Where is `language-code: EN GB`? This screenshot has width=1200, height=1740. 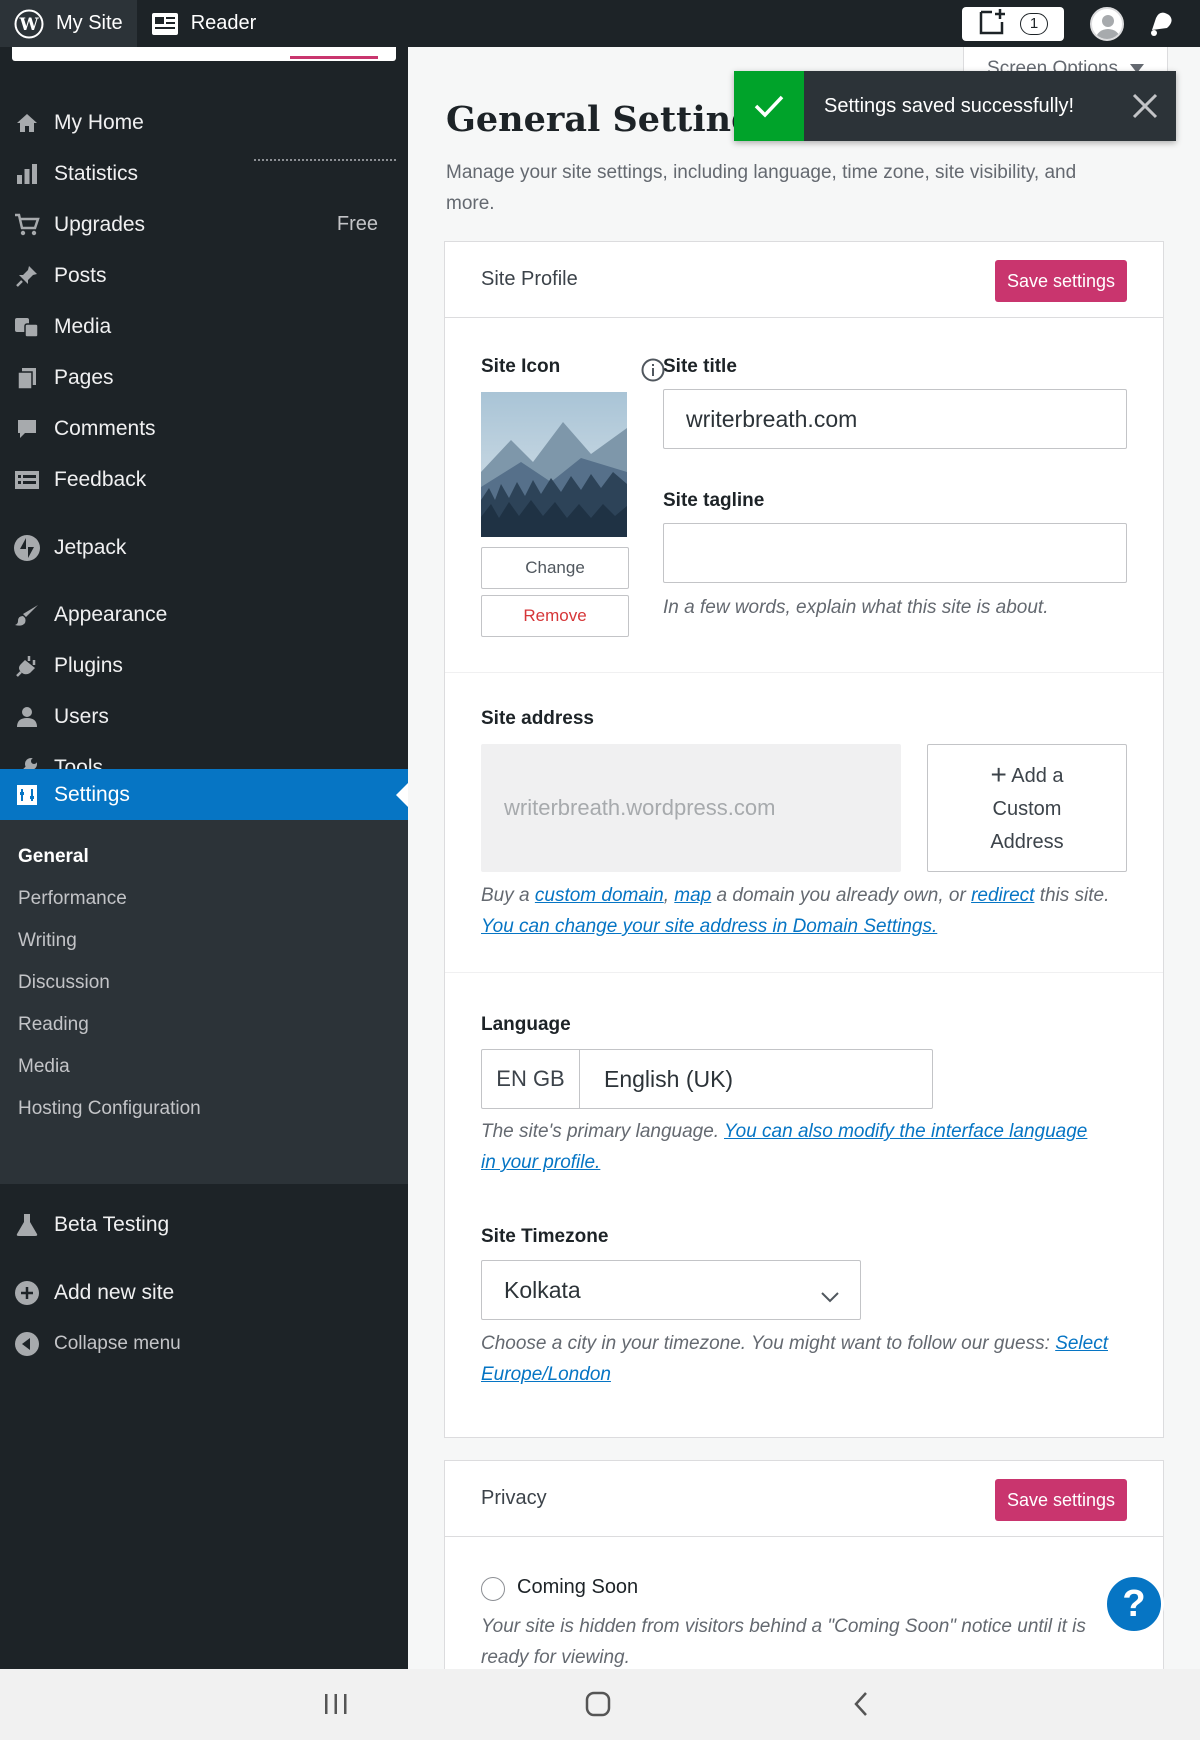 language-code: EN GB is located at coordinates (531, 1079).